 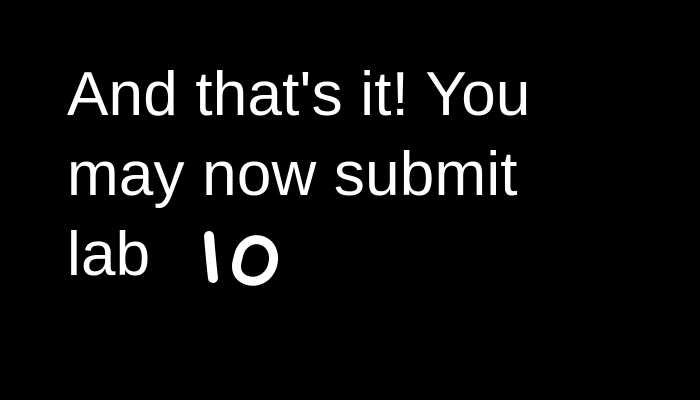 What do you see at coordinates (241, 258) in the screenshot?
I see `handwritten-10-glyph` at bounding box center [241, 258].